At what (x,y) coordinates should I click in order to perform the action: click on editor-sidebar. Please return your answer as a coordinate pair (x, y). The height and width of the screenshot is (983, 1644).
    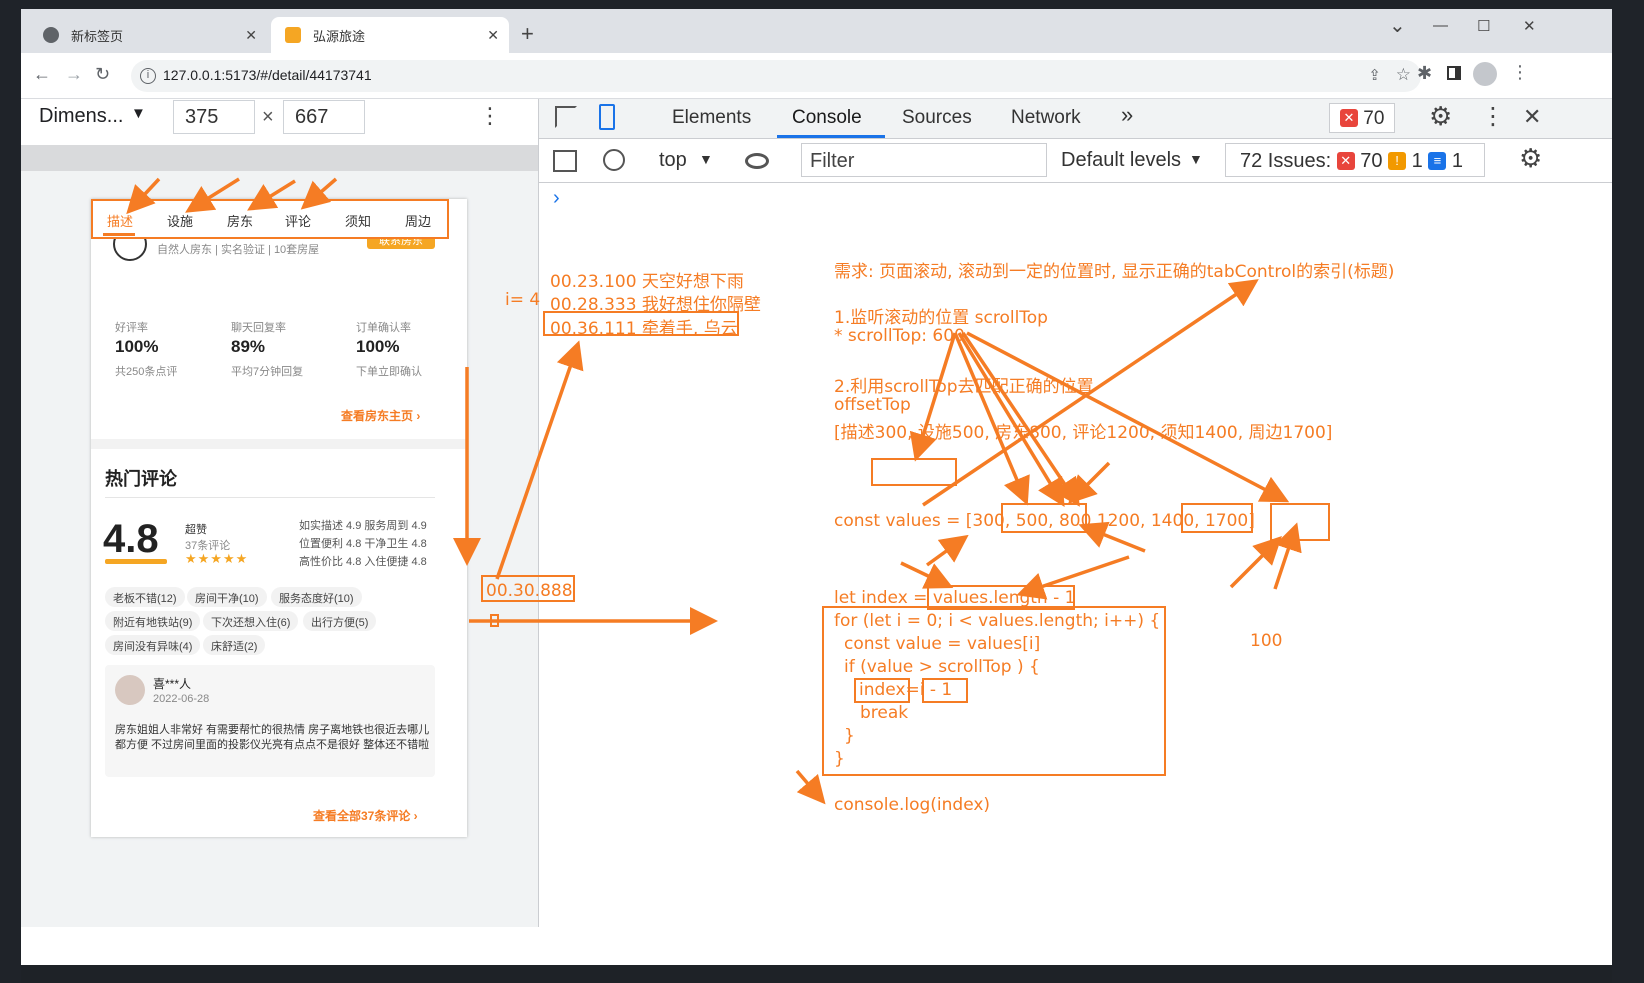
    Looking at the image, I should click on (10, 491).